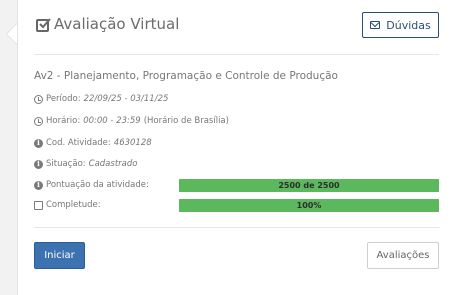 The image size is (469, 295). I want to click on period-row: Período: 22/09/25 - 03/11/25, so click(101, 99).